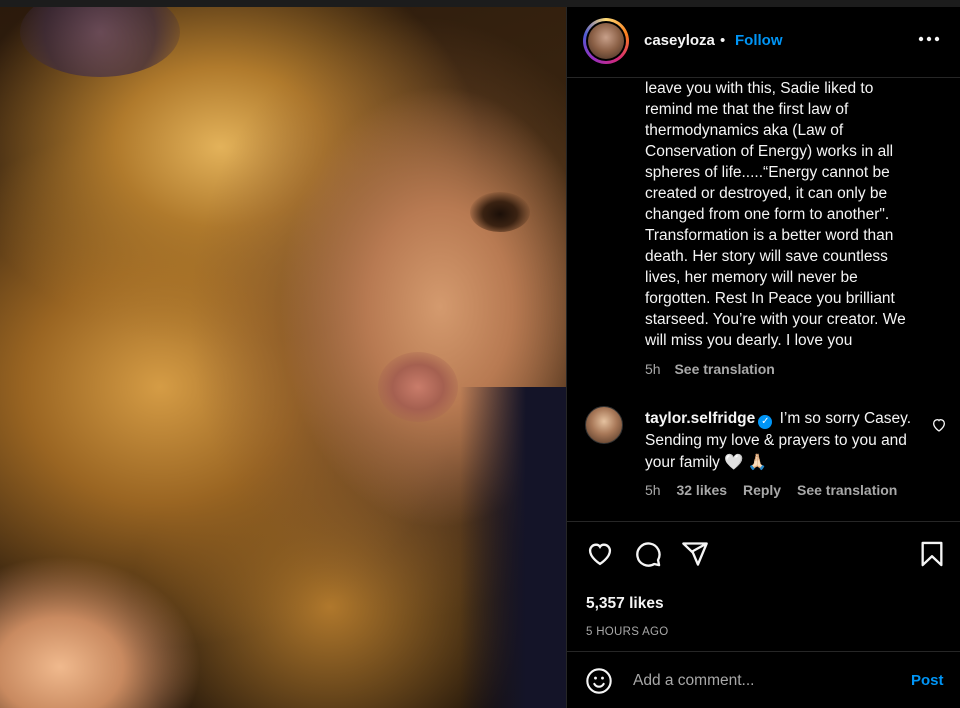 This screenshot has height=708, width=960. I want to click on post-comment-button: Post, so click(927, 680).